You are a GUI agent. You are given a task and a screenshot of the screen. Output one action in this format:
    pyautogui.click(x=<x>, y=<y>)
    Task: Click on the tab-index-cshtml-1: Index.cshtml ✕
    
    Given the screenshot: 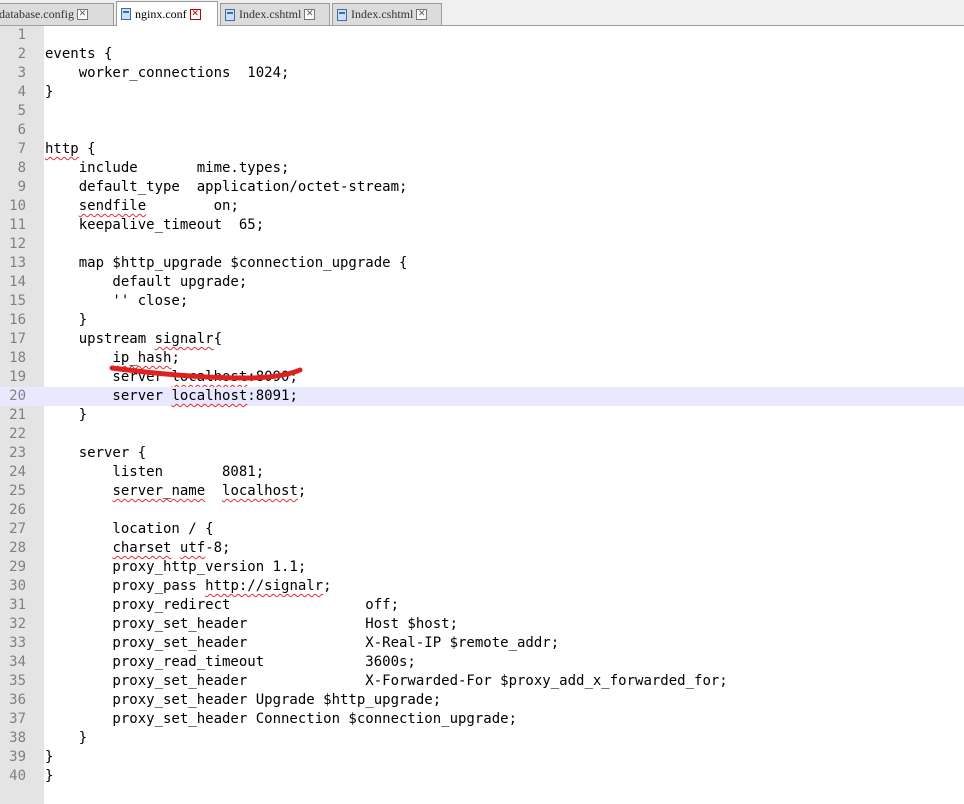 What is the action you would take?
    pyautogui.click(x=275, y=14)
    